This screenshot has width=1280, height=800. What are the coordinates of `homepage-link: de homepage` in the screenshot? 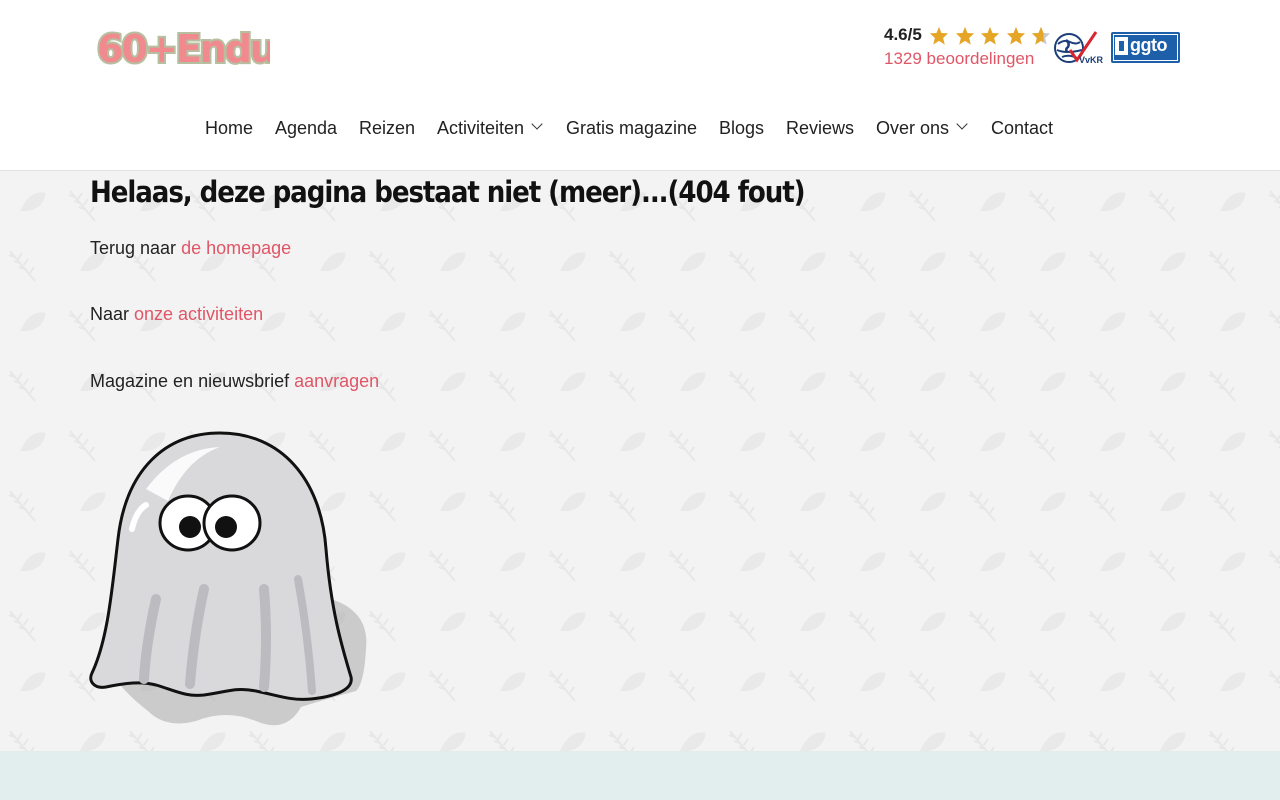 It's located at (236, 248).